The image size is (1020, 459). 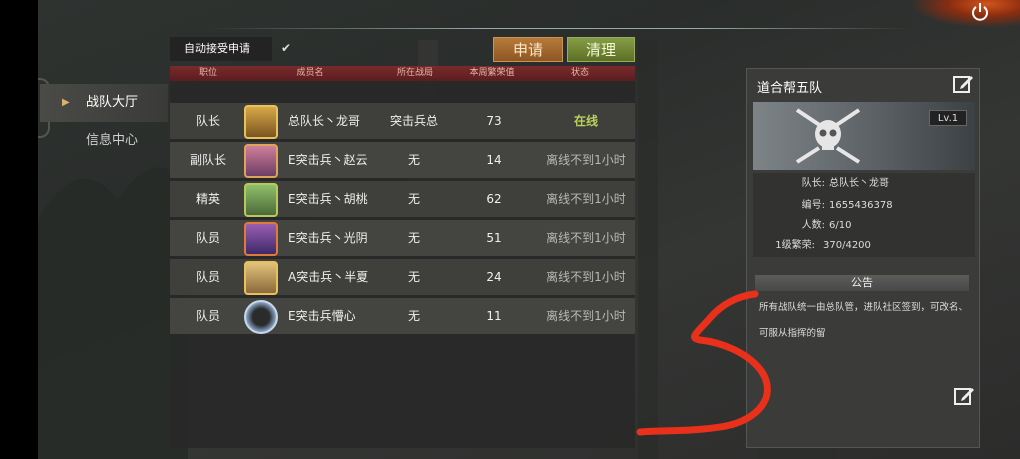 What do you see at coordinates (414, 73) in the screenshot?
I see `header-zone: 所在战局` at bounding box center [414, 73].